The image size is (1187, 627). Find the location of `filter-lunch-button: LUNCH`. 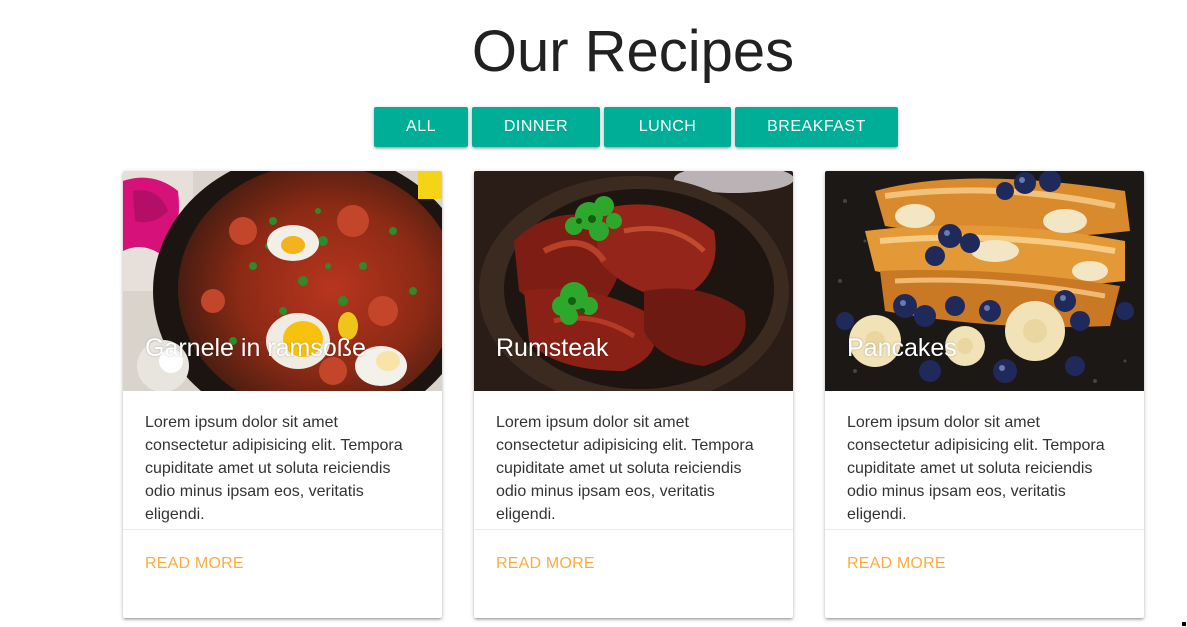

filter-lunch-button: LUNCH is located at coordinates (667, 127).